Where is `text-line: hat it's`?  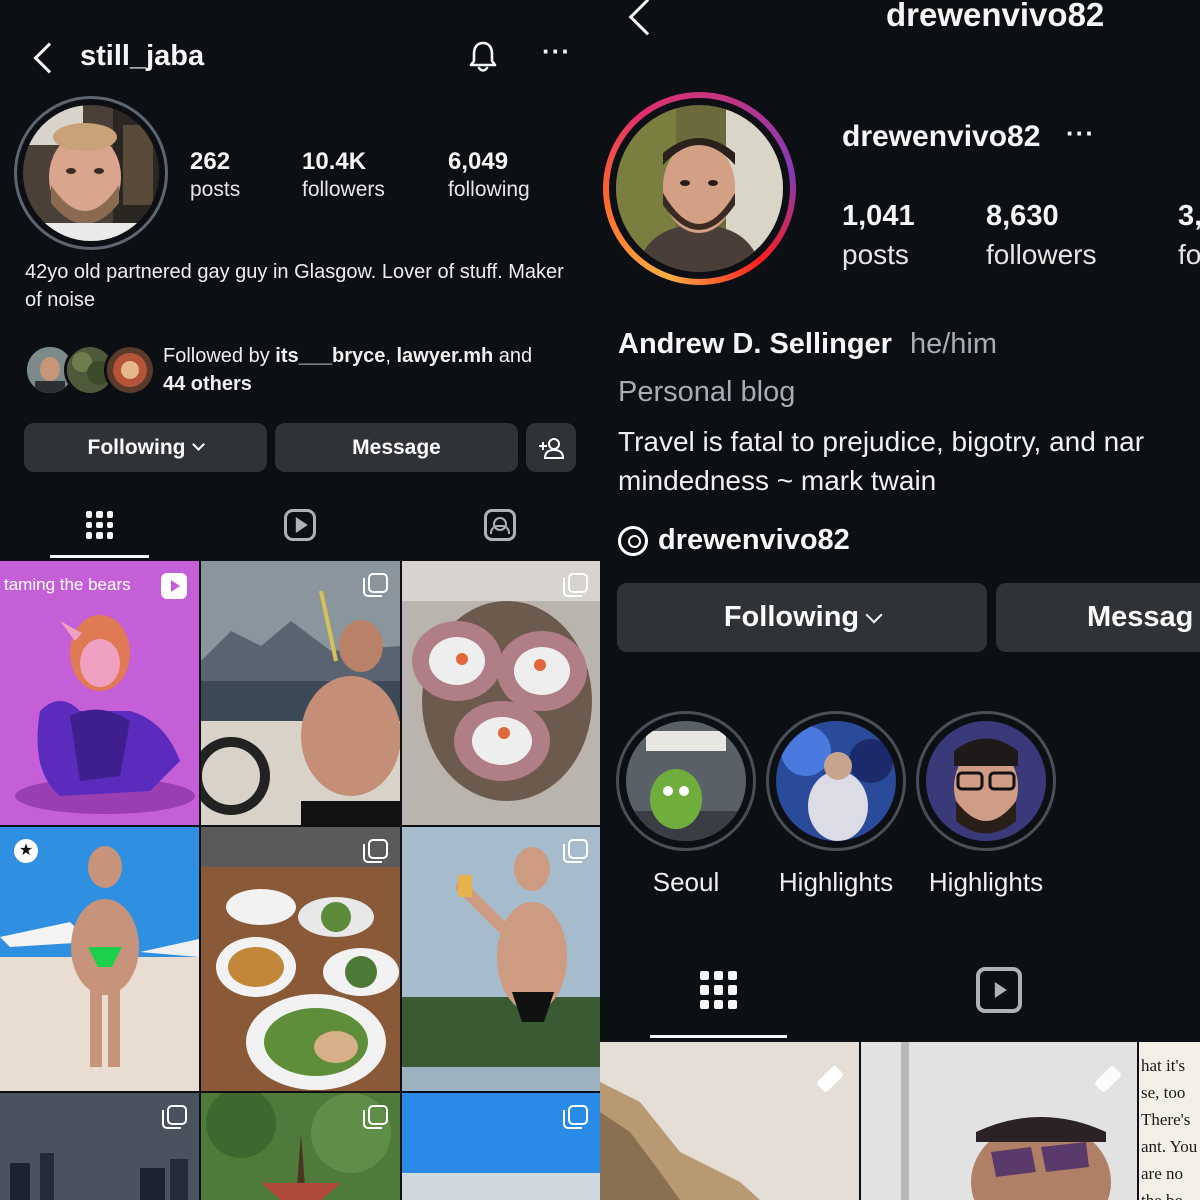
text-line: hat it's is located at coordinates (1163, 1065).